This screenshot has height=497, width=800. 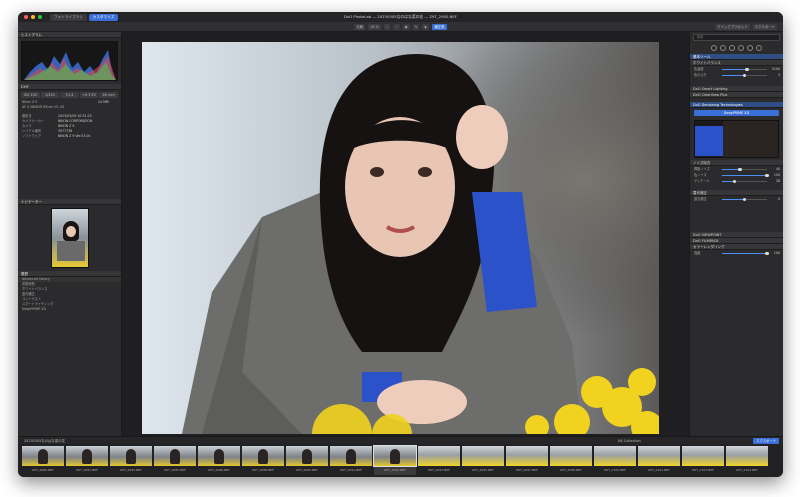 I want to click on compare-button: 比較, so click(x=360, y=26).